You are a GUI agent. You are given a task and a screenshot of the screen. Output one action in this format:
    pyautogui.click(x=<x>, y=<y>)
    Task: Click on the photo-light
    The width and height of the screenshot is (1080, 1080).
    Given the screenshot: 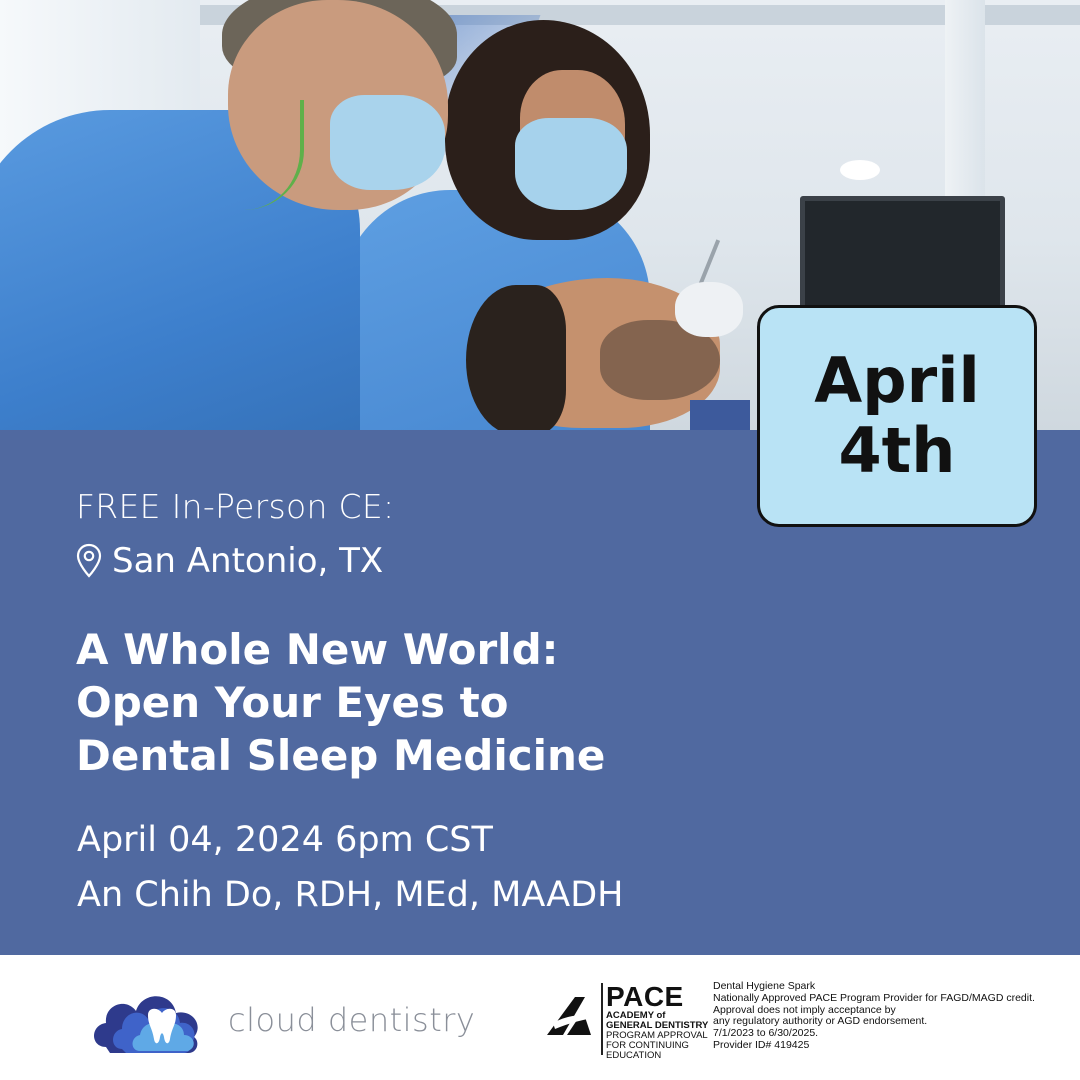 What is the action you would take?
    pyautogui.click(x=860, y=170)
    